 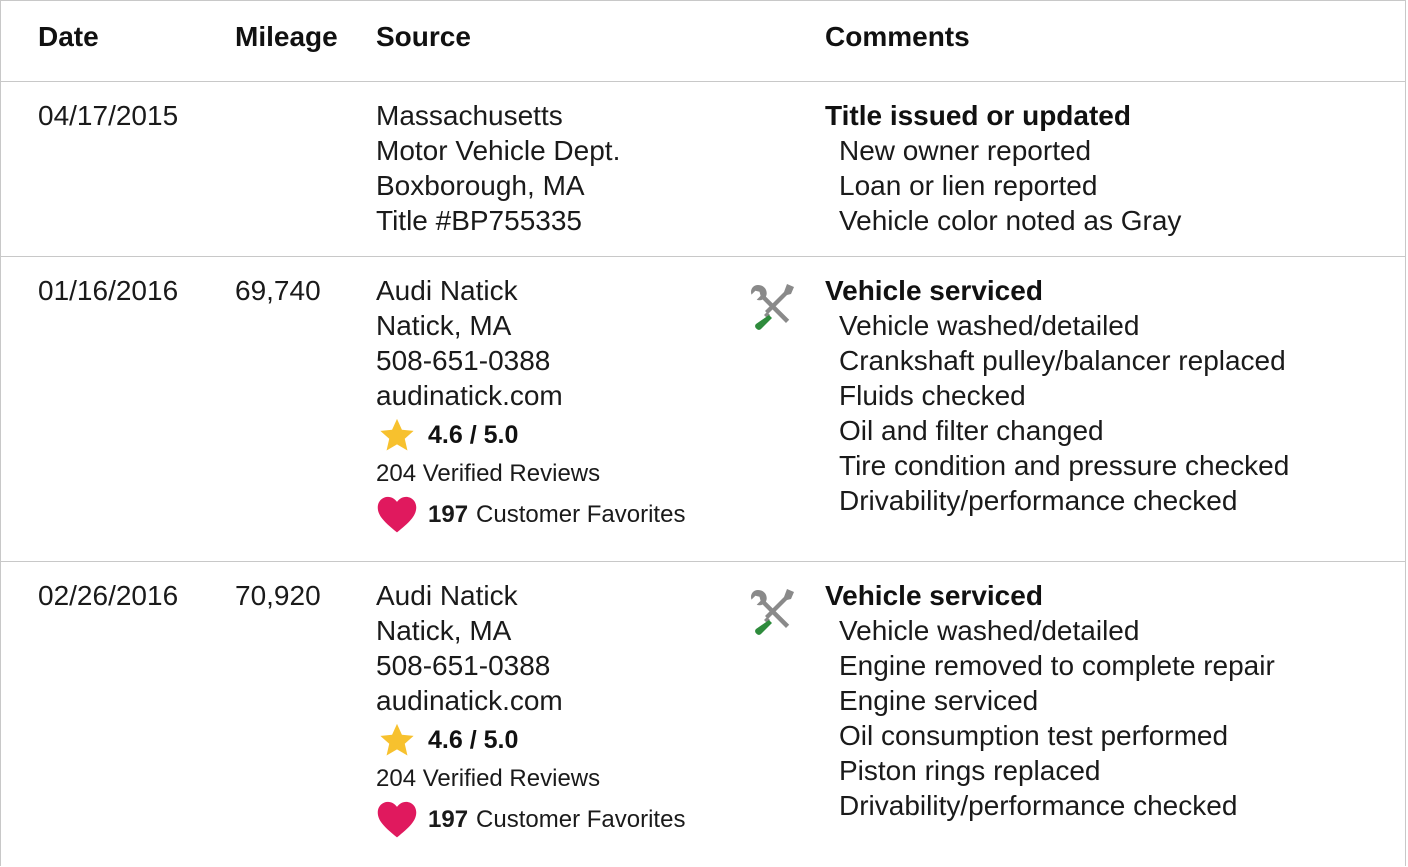 What do you see at coordinates (278, 595) in the screenshot?
I see `record-mileage: 70,920` at bounding box center [278, 595].